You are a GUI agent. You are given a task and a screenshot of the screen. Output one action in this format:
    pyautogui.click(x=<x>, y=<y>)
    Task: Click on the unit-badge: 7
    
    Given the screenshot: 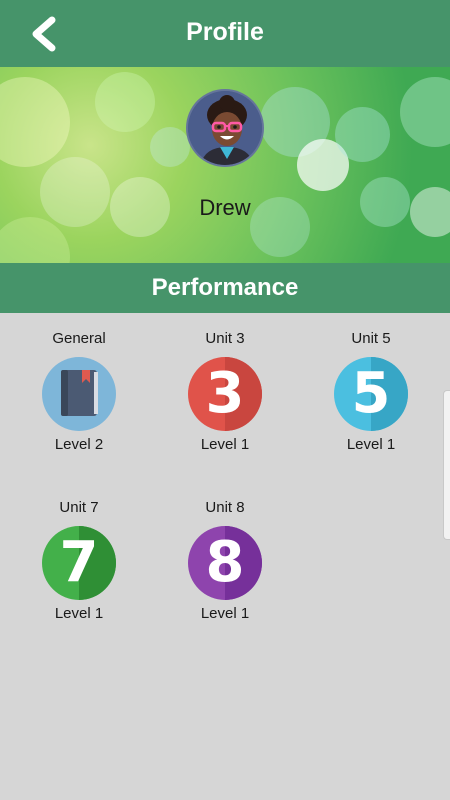 What is the action you would take?
    pyautogui.click(x=79, y=563)
    